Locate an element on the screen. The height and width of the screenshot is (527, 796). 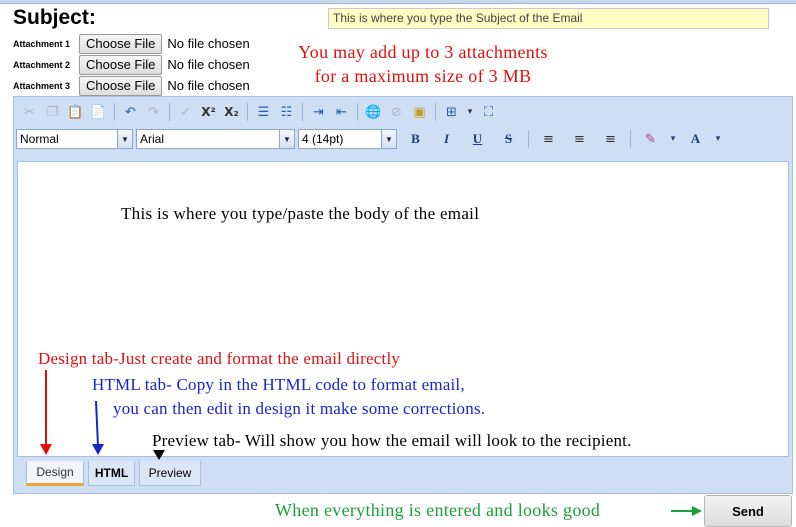
insert-image-icon: ▣ is located at coordinates (419, 112).